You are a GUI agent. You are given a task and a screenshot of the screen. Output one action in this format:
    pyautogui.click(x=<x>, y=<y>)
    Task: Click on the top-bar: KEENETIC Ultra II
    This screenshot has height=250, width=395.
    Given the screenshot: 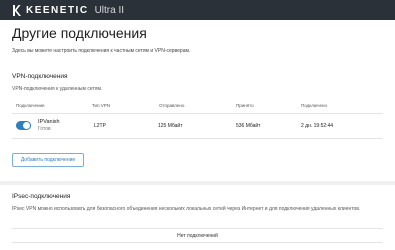 What is the action you would take?
    pyautogui.click(x=197, y=10)
    